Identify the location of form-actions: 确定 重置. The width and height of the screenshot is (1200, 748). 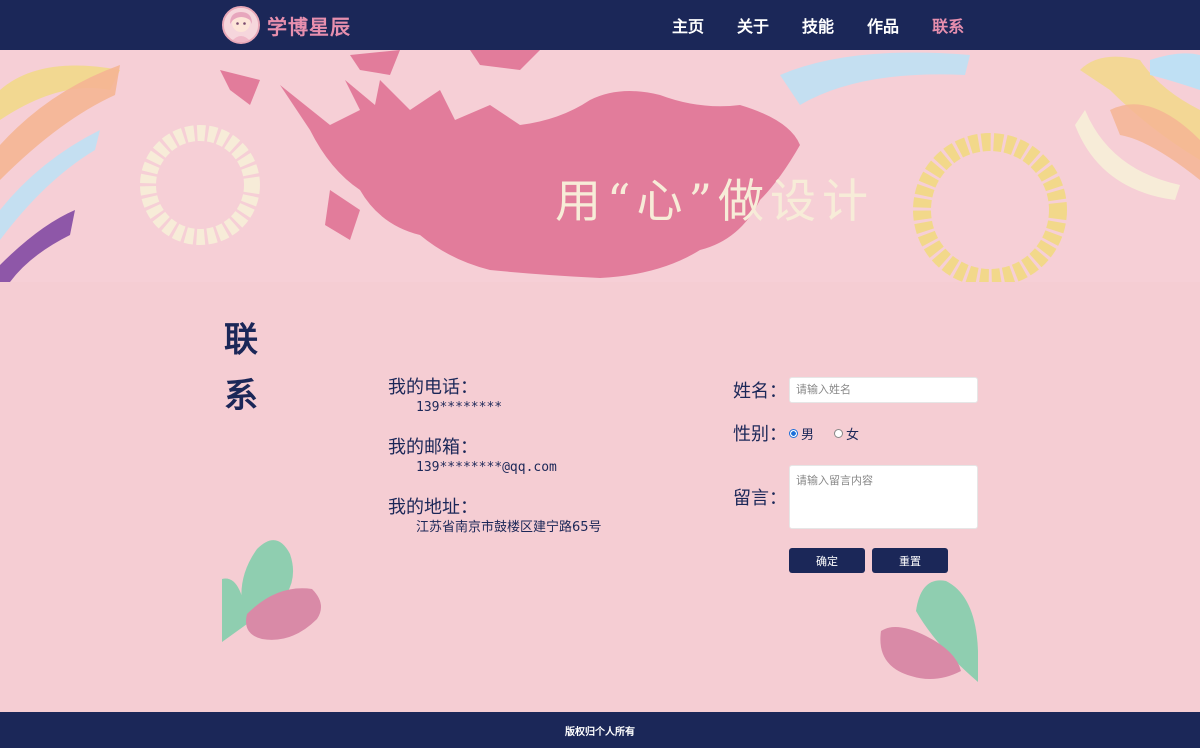
(858, 560).